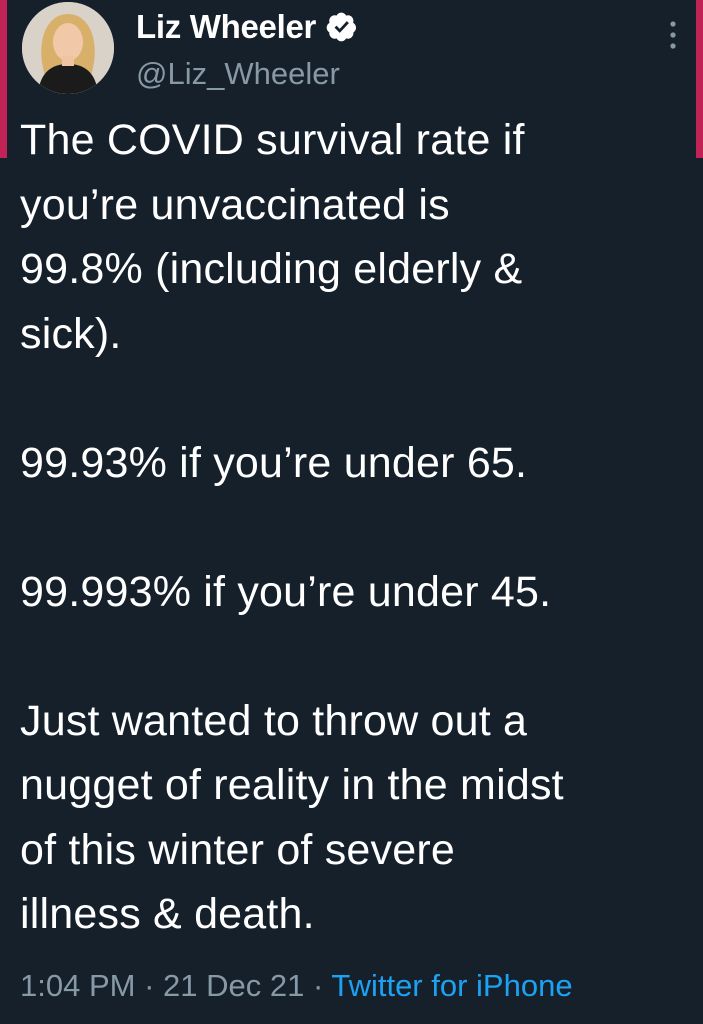 Image resolution: width=703 pixels, height=1024 pixels. Describe the element at coordinates (3, 79) in the screenshot. I see `thread-accent-bar-left` at that location.